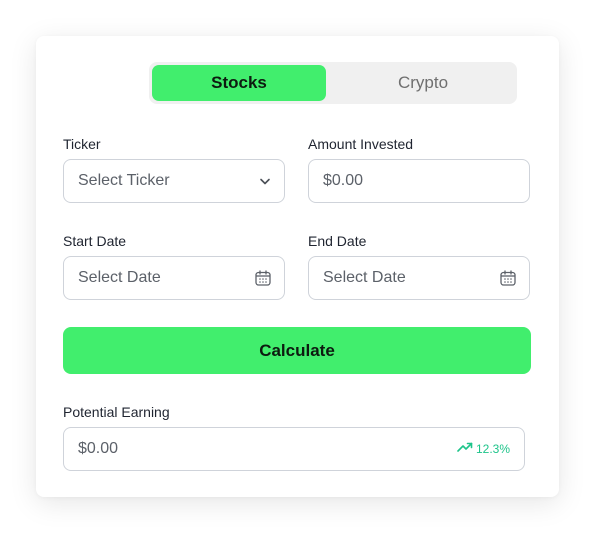 The width and height of the screenshot is (595, 533). Describe the element at coordinates (294, 449) in the screenshot. I see `potential-earning-field: $0.00 12.3%` at that location.